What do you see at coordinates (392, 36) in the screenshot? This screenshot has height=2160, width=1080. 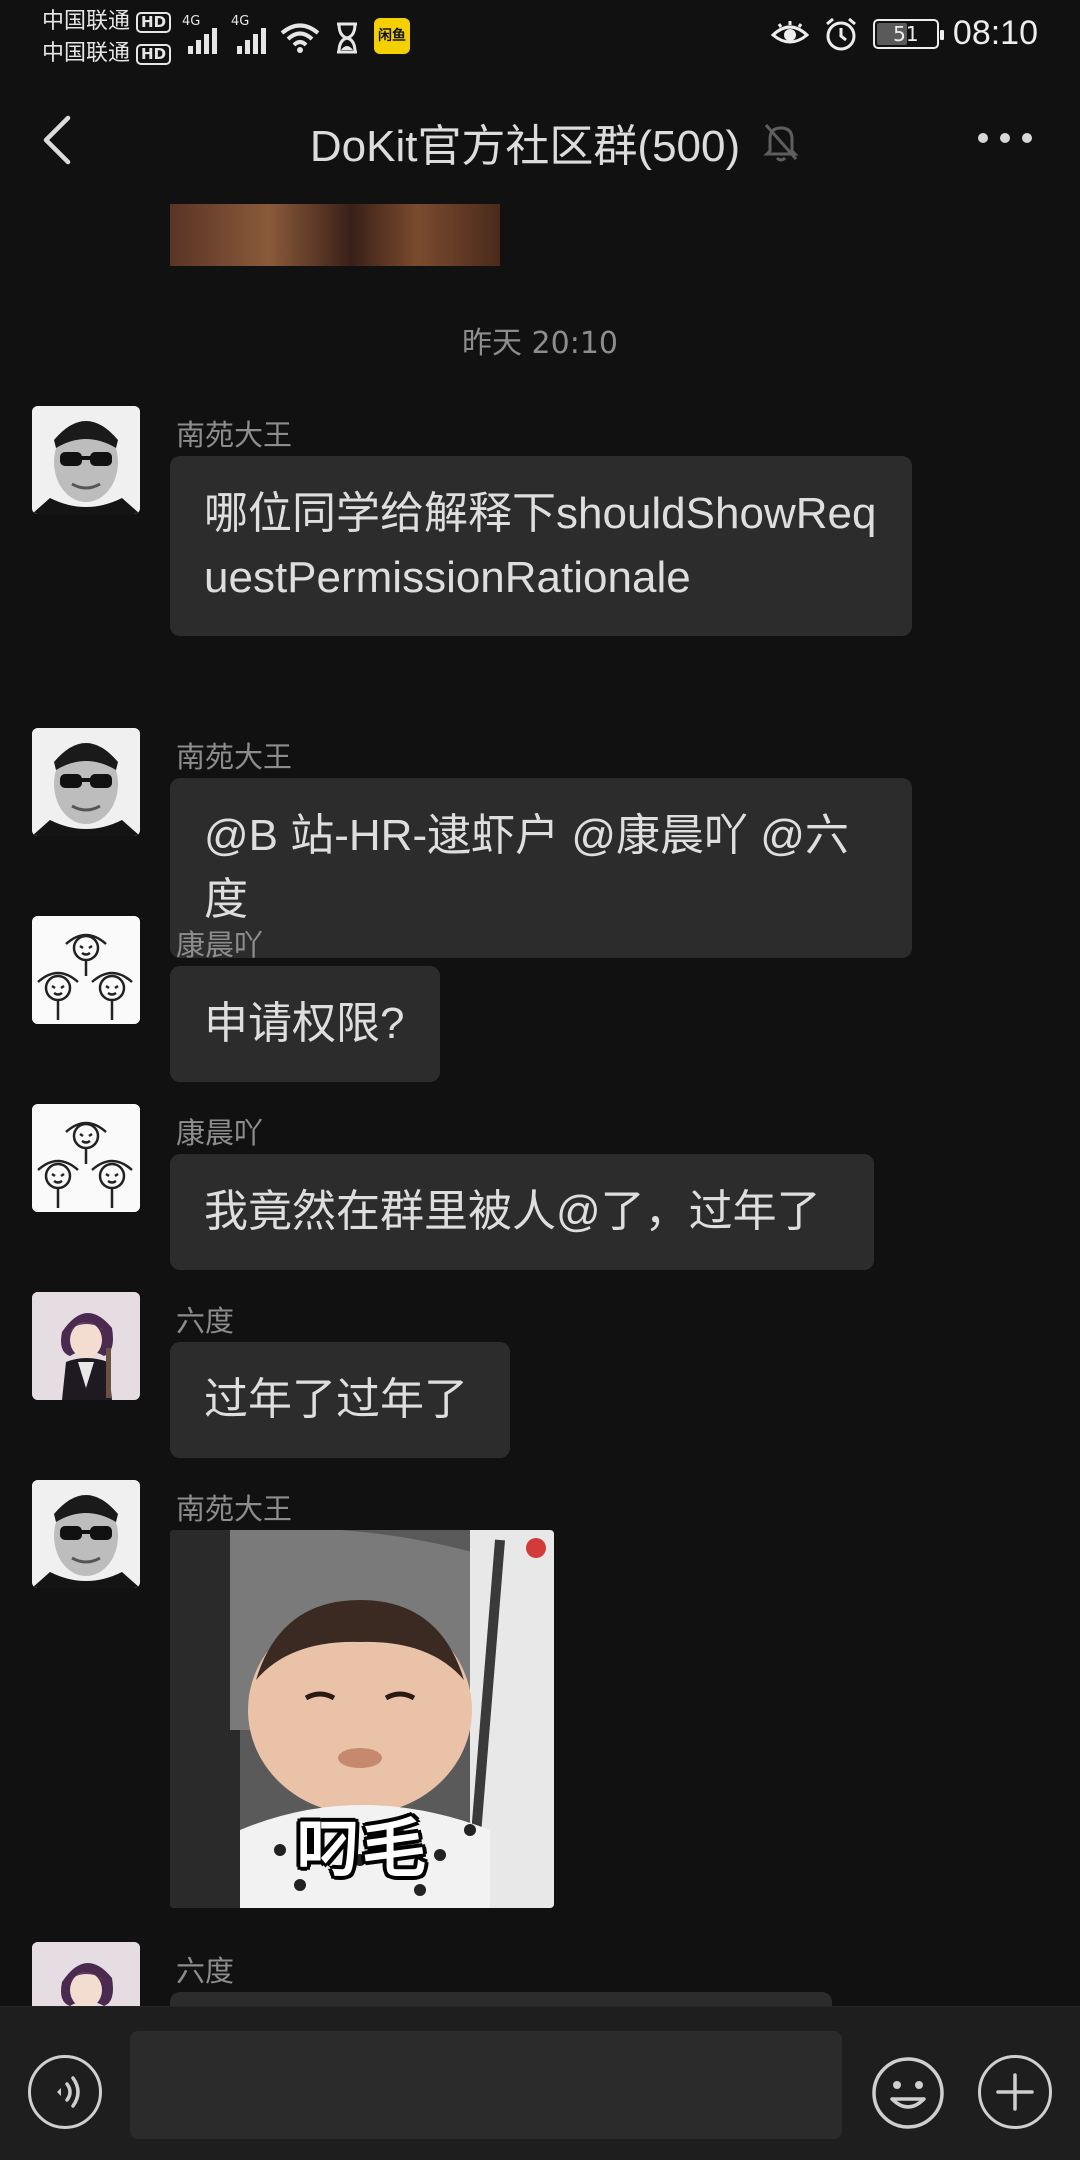 I see `app-notification-badge: 闲鱼` at bounding box center [392, 36].